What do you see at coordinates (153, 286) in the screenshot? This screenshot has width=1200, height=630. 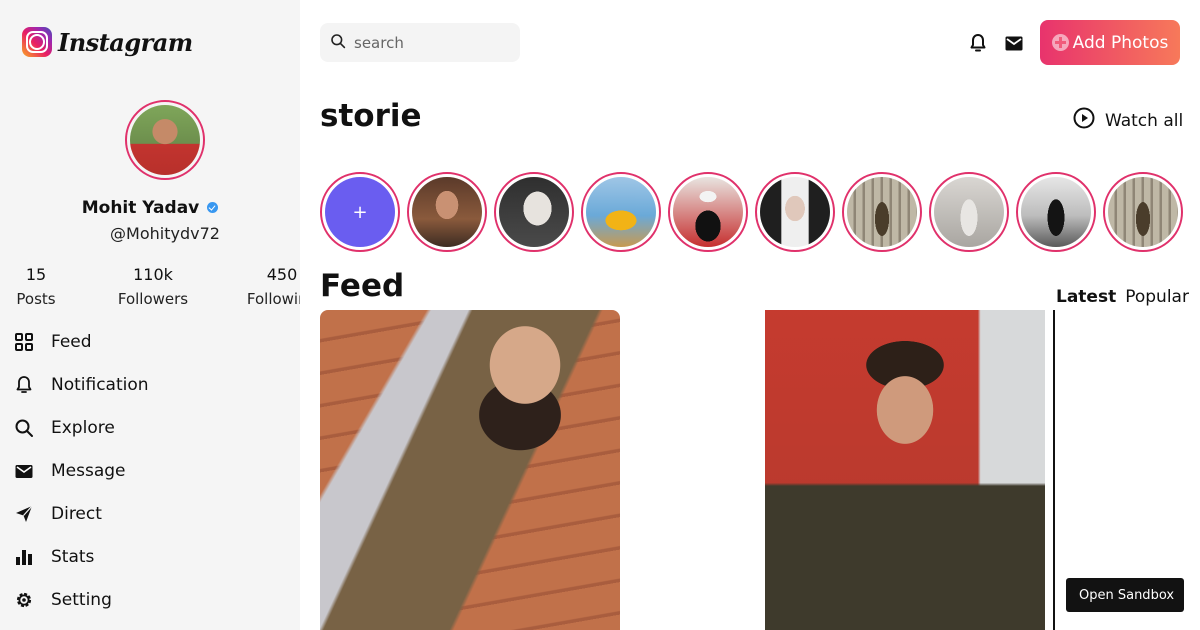 I see `stat-followers: 110k Followers` at bounding box center [153, 286].